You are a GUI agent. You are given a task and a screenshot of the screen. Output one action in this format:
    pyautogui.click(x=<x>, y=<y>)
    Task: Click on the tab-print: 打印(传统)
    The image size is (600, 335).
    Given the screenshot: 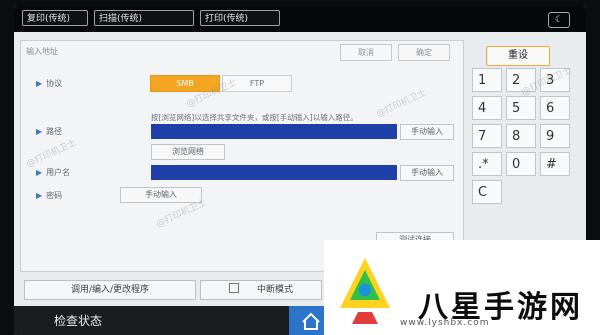 What is the action you would take?
    pyautogui.click(x=240, y=18)
    